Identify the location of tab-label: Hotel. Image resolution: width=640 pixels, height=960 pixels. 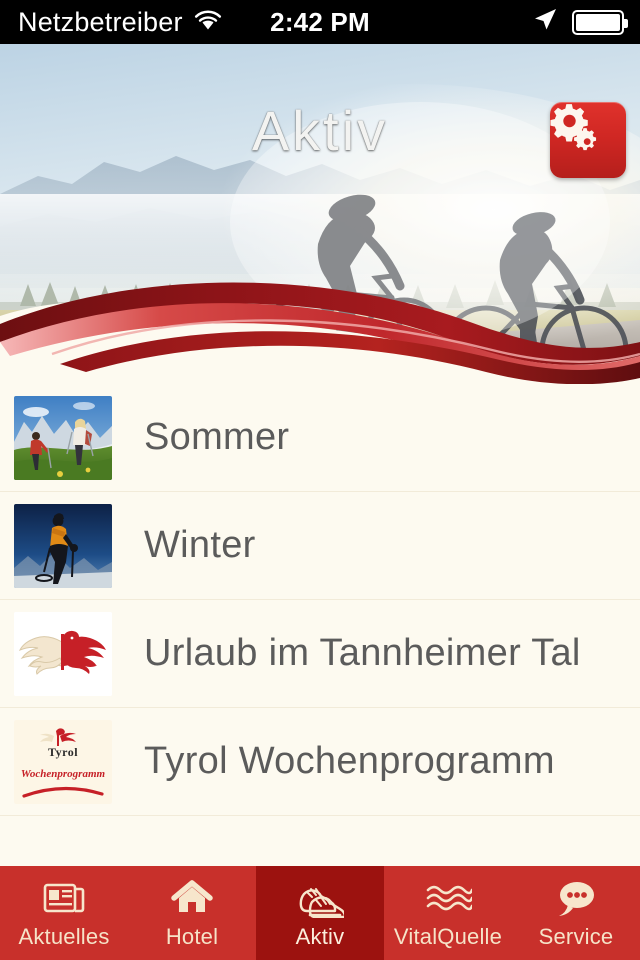
(192, 936).